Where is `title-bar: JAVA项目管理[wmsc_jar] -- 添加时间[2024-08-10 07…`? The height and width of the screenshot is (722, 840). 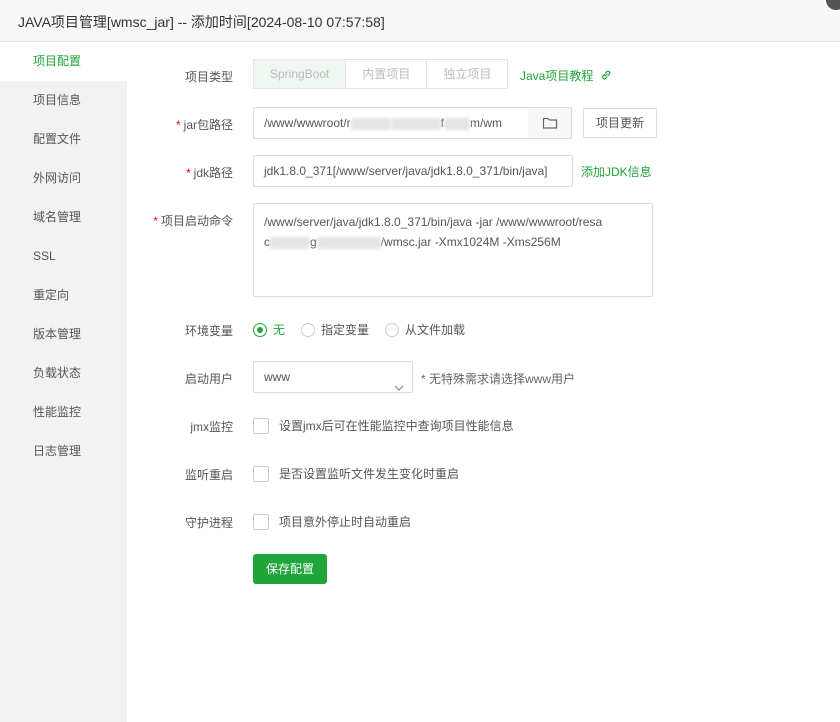 title-bar: JAVA项目管理[wmsc_jar] -- 添加时间[2024-08-10 07… is located at coordinates (420, 21).